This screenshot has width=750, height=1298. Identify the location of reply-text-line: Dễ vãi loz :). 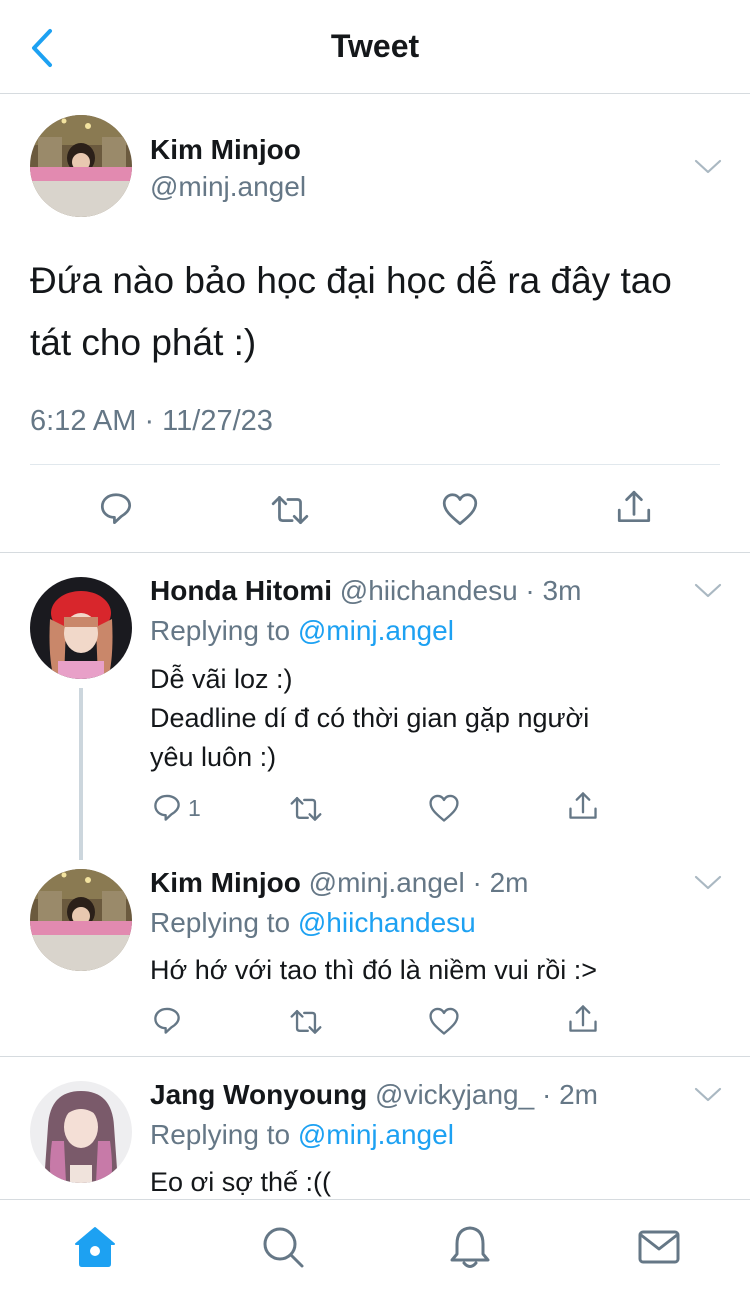
(221, 679).